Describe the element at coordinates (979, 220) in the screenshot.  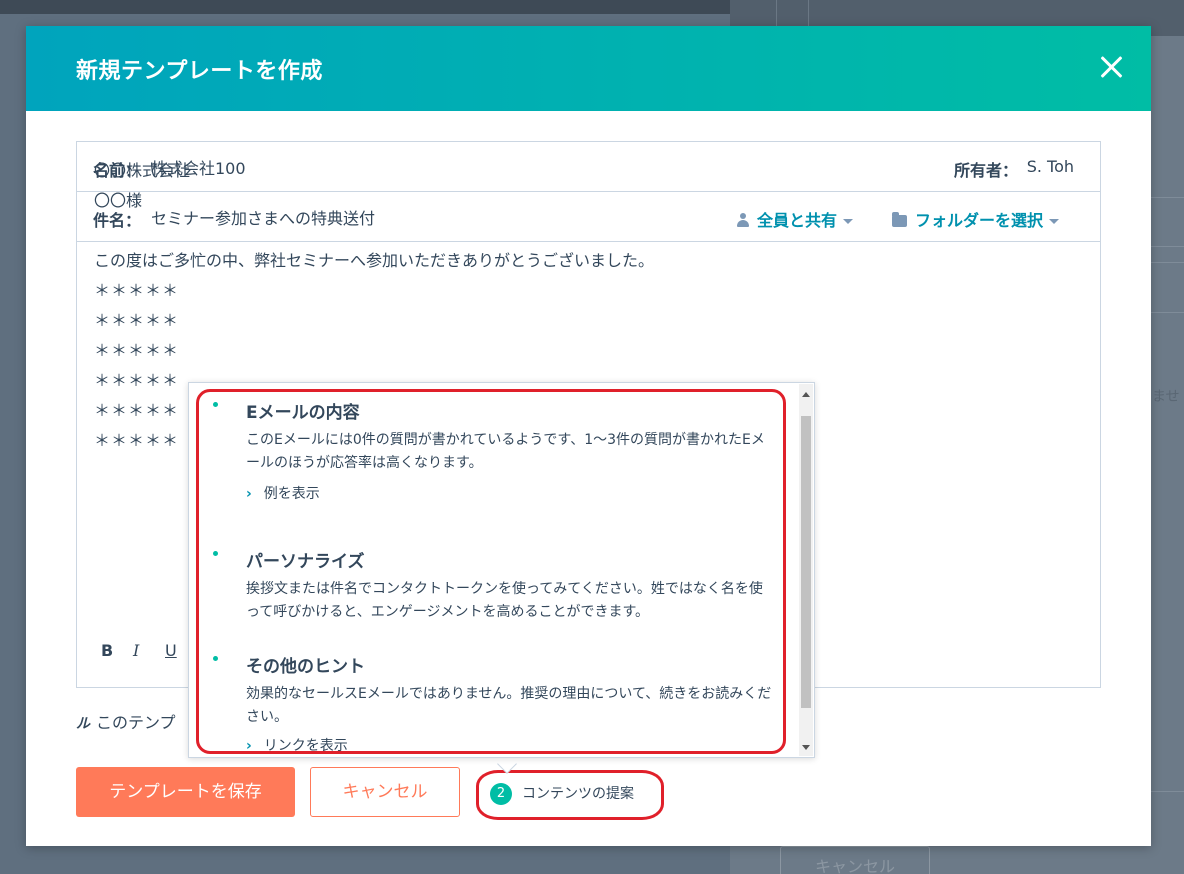
I see `folder-label: フォルダーを選択` at that location.